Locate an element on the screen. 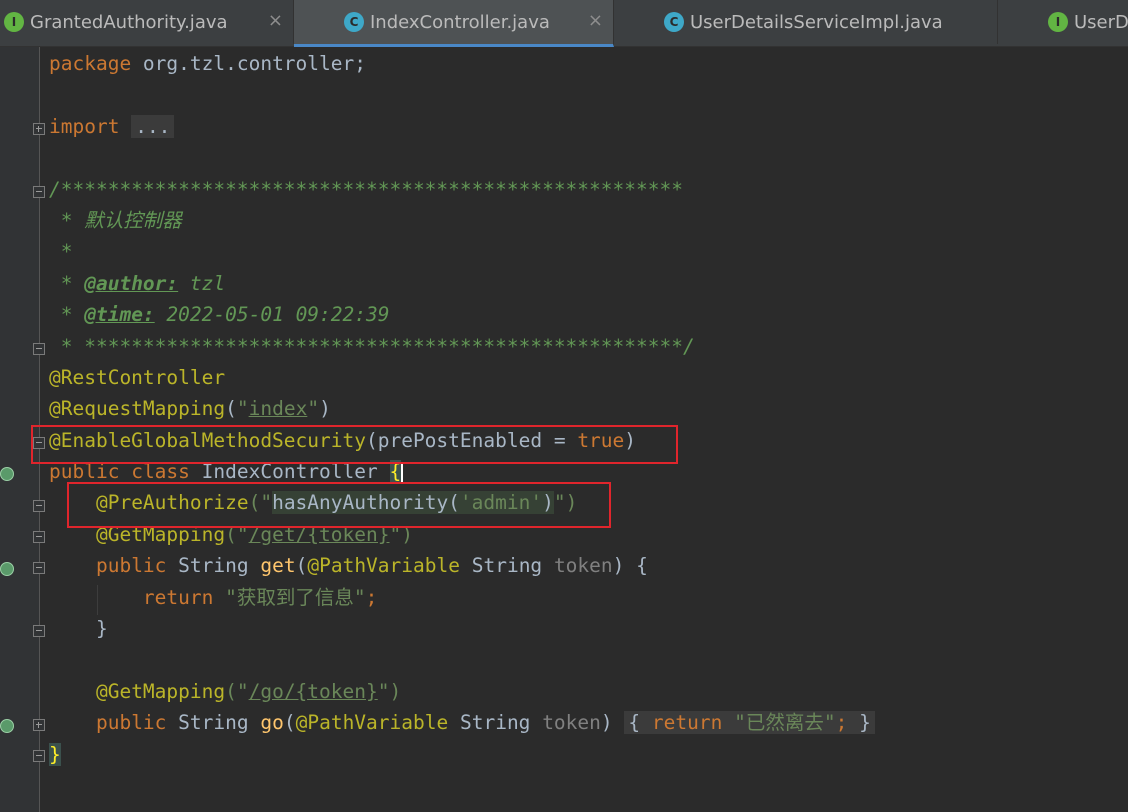 The image size is (1128, 812). matched-brace: } is located at coordinates (55, 754).